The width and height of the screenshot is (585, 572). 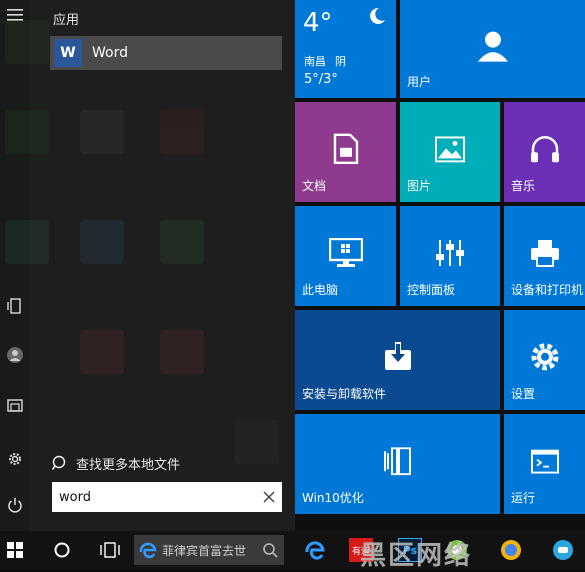 I want to click on tile-control-panel-label: 控制面板, so click(x=431, y=290).